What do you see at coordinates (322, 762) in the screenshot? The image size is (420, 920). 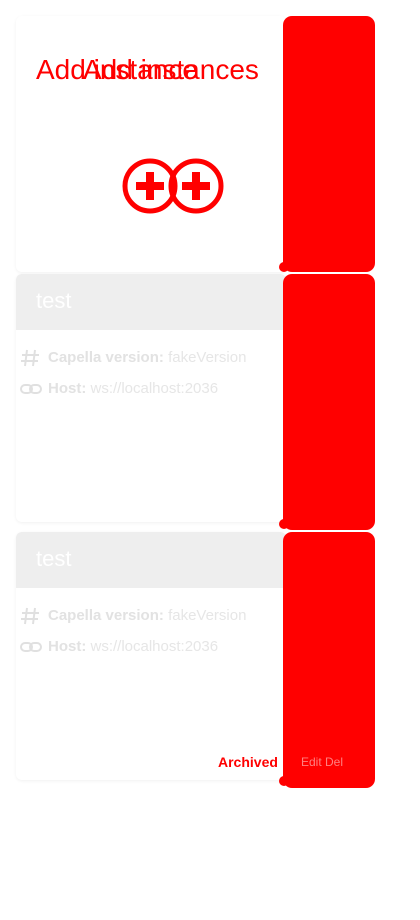 I see `instance-action-buttons: Edit Del` at bounding box center [322, 762].